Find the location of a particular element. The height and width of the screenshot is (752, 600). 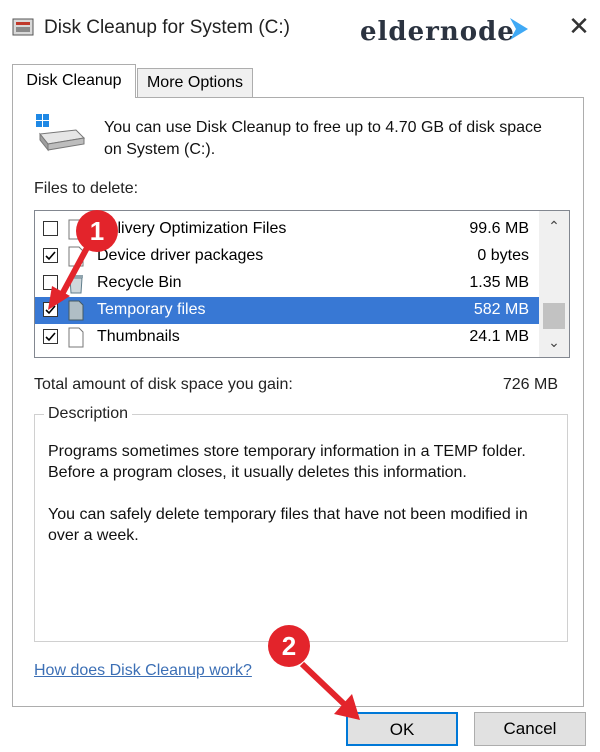

scroll-up-icon: ⌃ is located at coordinates (554, 226).